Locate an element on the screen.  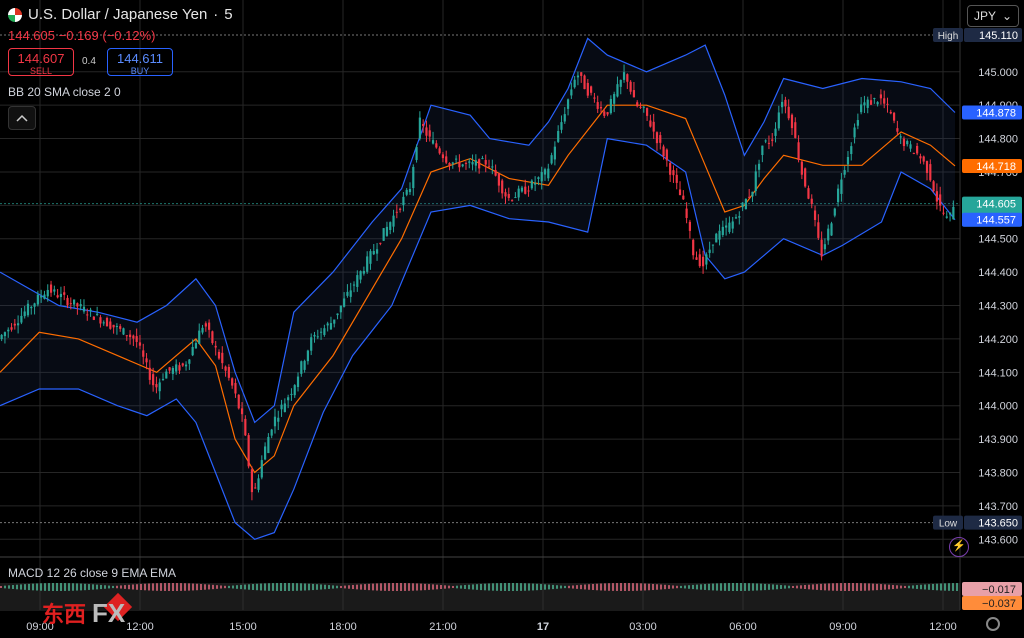
x-tick-label: 12:00 is located at coordinates (943, 627).